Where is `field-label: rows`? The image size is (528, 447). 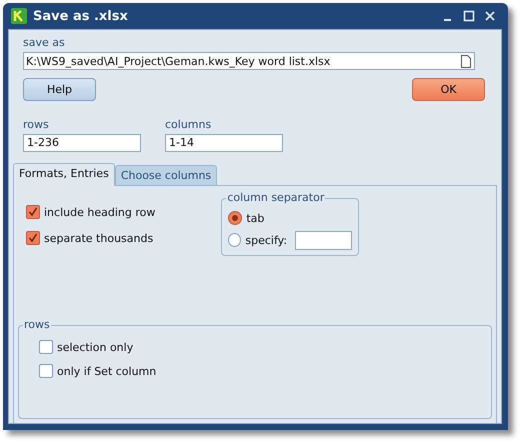 field-label: rows is located at coordinates (36, 124).